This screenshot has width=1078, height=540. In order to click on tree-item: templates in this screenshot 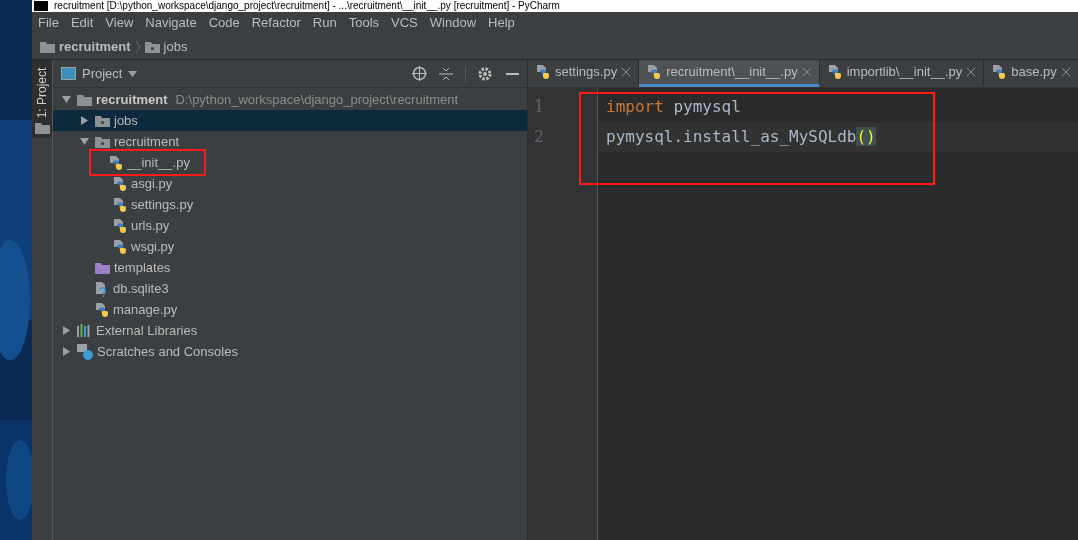, I will do `click(290, 267)`.